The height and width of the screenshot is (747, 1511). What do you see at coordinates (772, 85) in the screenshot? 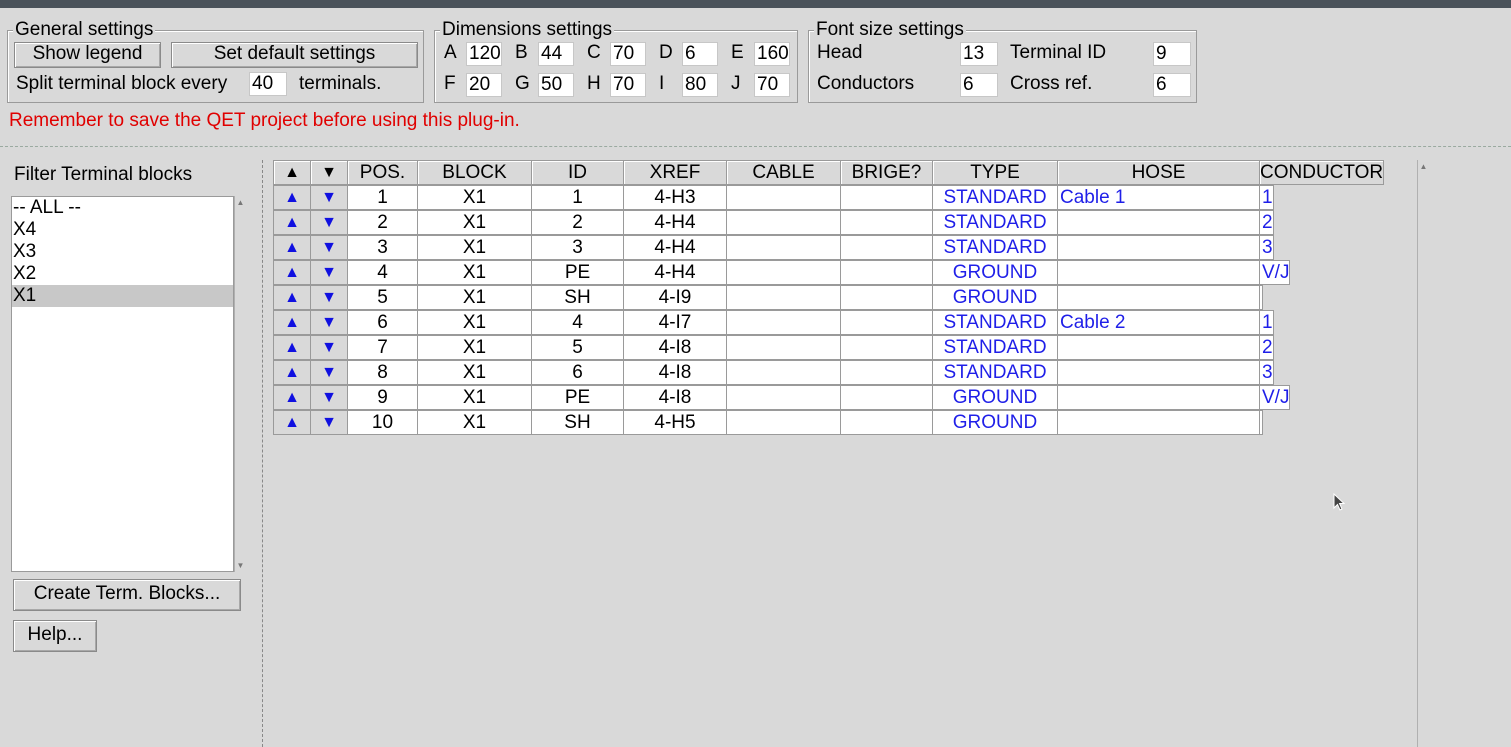
I see `dimension-j-input: 70` at bounding box center [772, 85].